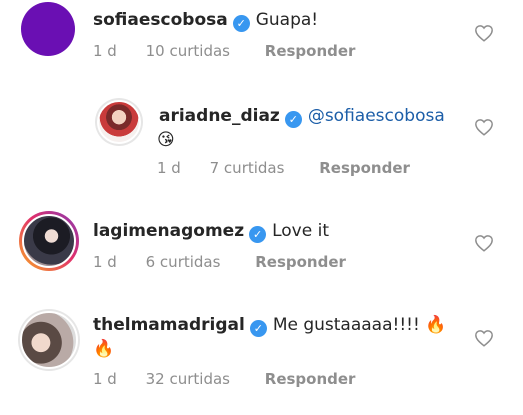 The image size is (523, 415). I want to click on comment-text-line2: 😘, so click(166, 140).